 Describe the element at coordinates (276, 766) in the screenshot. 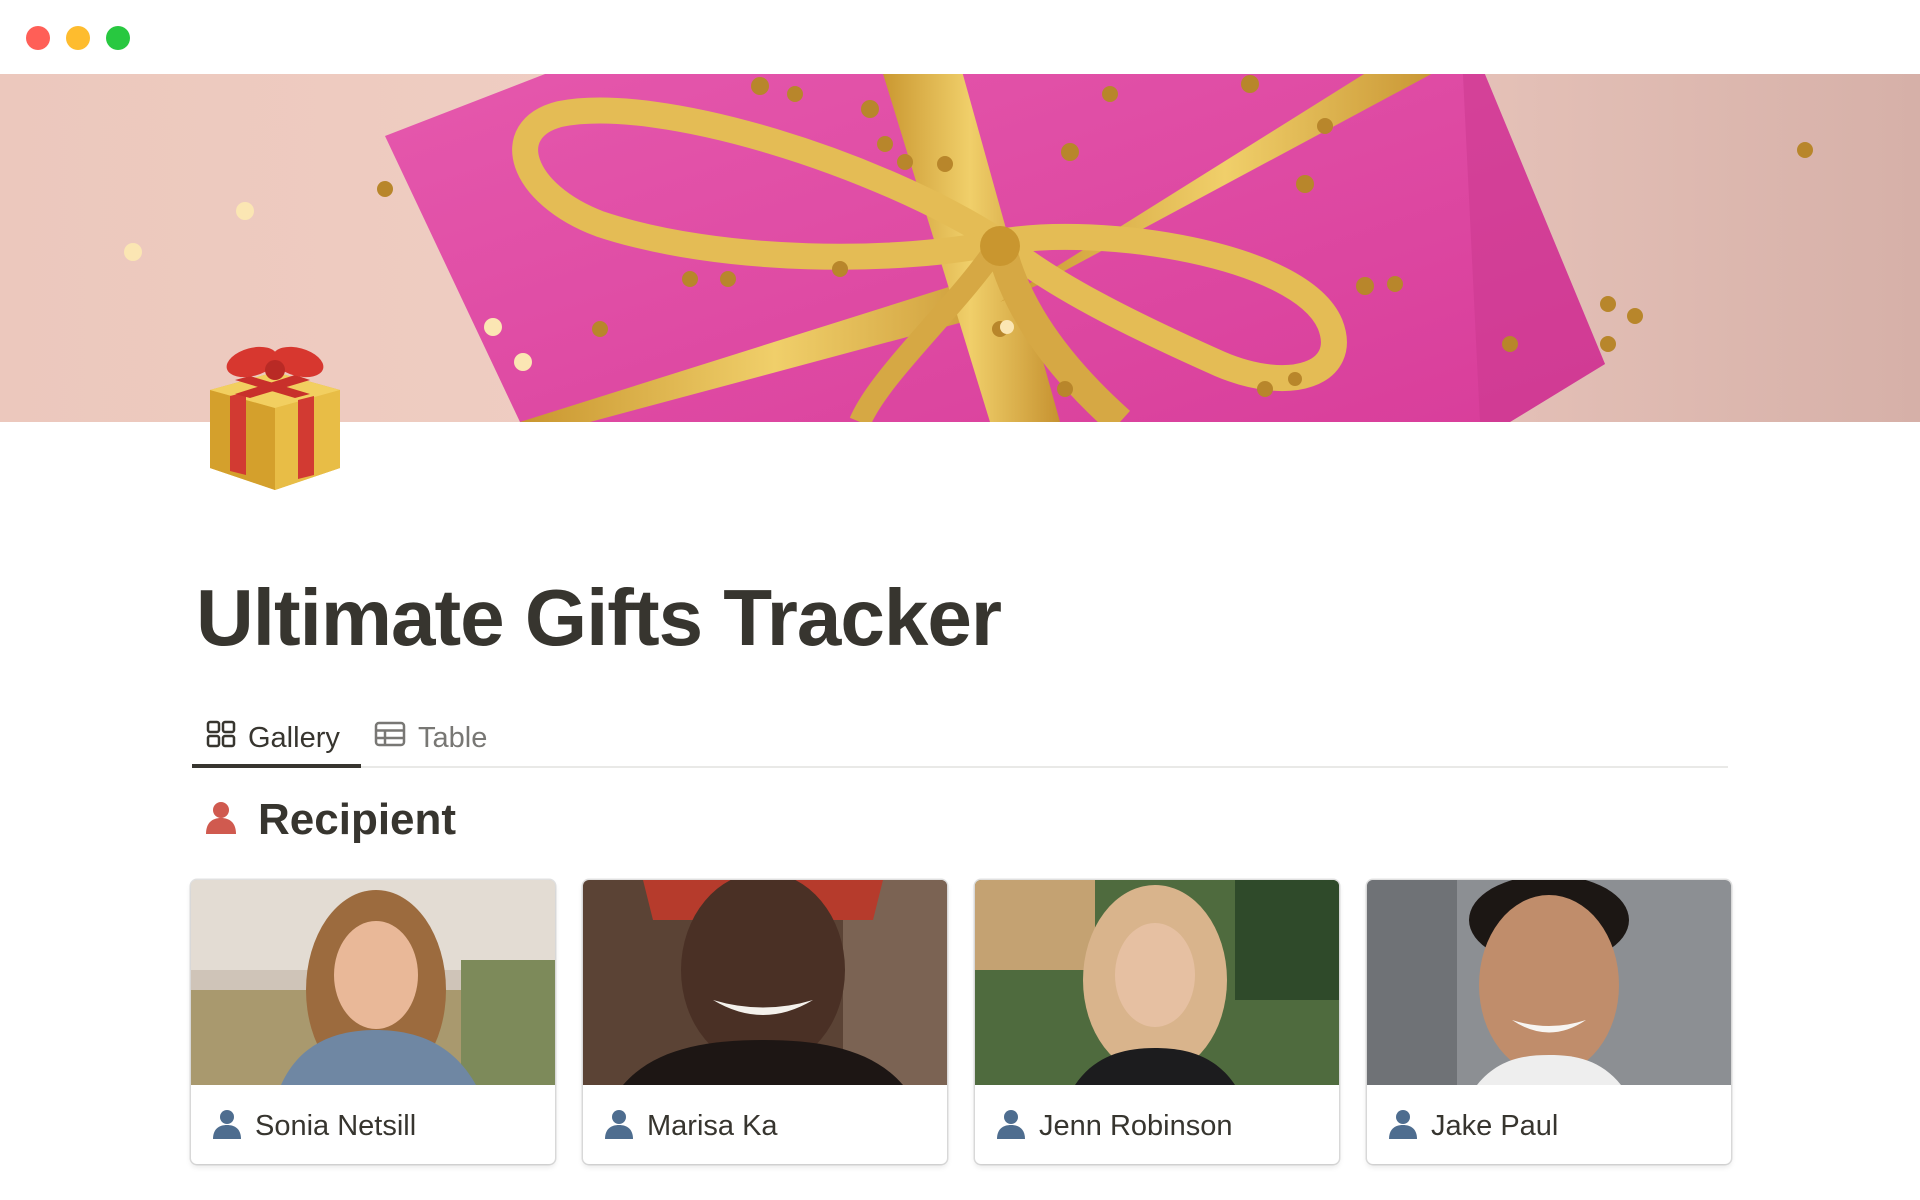

I see `active-tab-indicator` at that location.